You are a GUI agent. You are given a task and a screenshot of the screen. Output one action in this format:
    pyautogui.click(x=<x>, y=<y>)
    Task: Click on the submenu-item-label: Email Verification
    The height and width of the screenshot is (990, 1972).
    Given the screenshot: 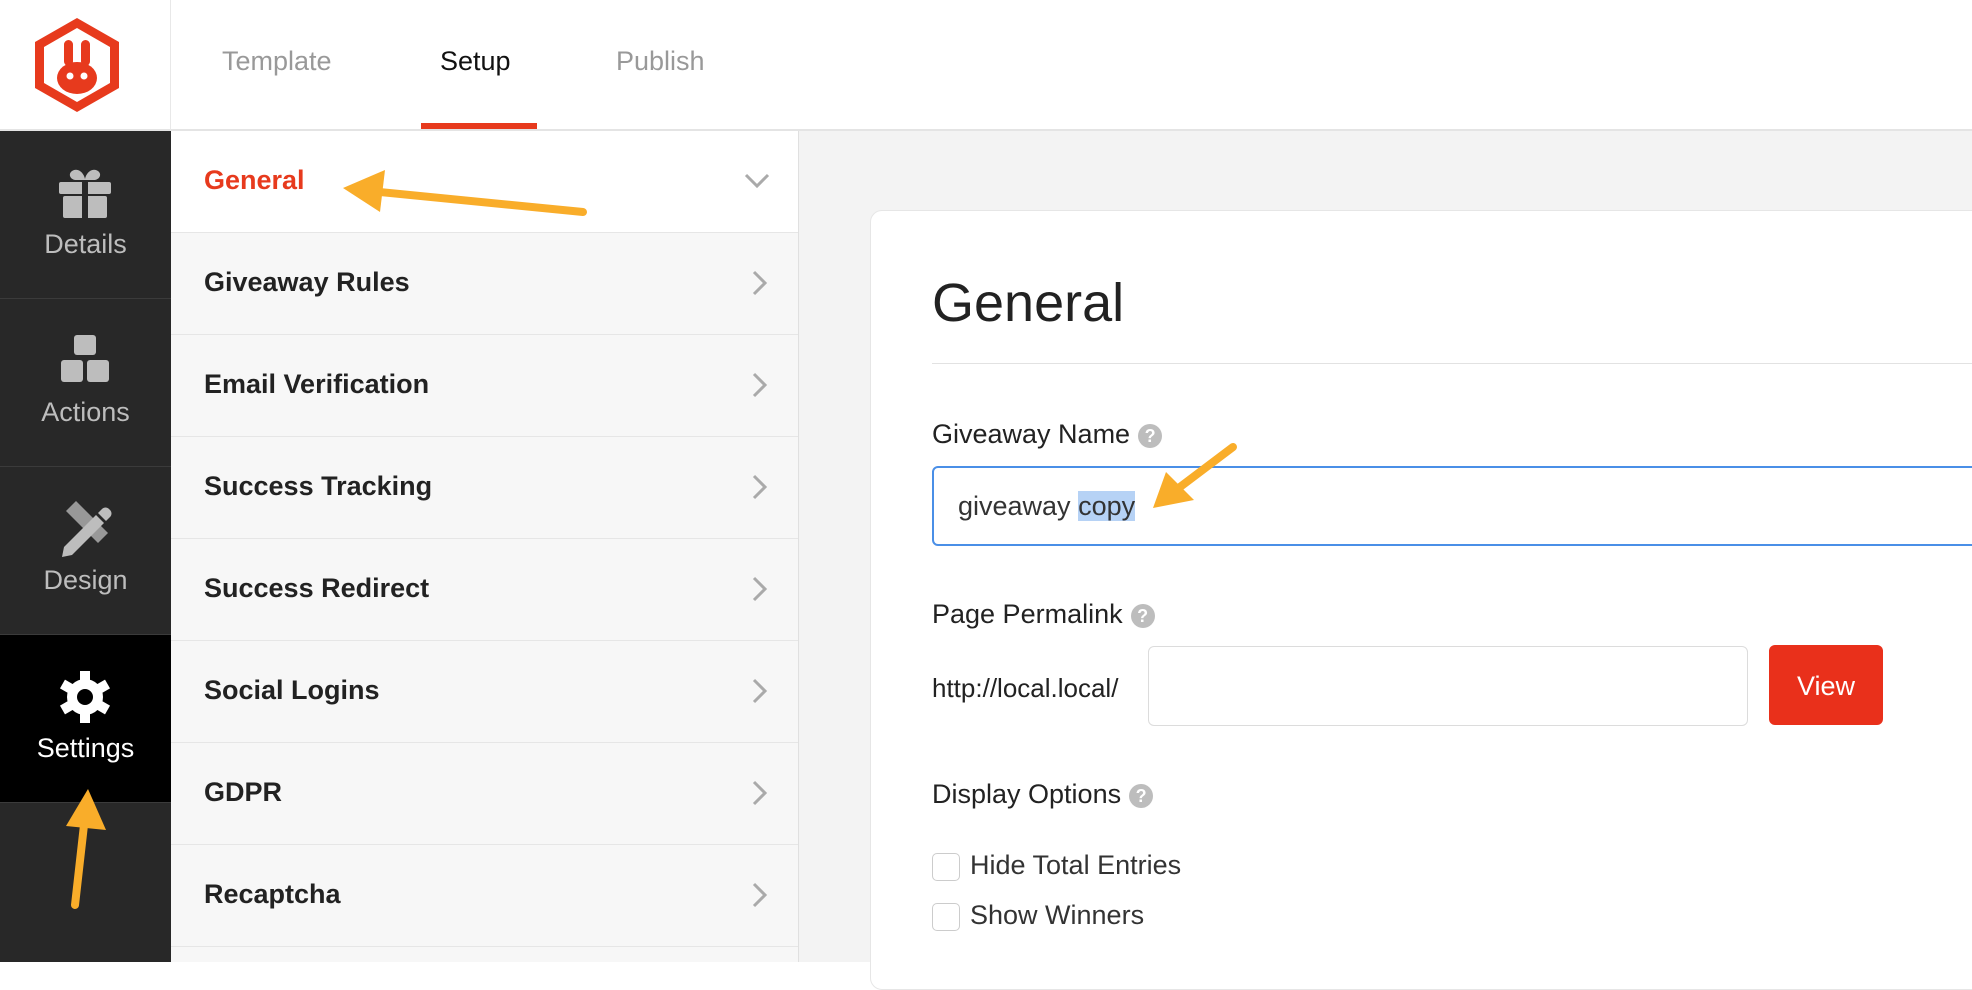 What is the action you would take?
    pyautogui.click(x=317, y=384)
    